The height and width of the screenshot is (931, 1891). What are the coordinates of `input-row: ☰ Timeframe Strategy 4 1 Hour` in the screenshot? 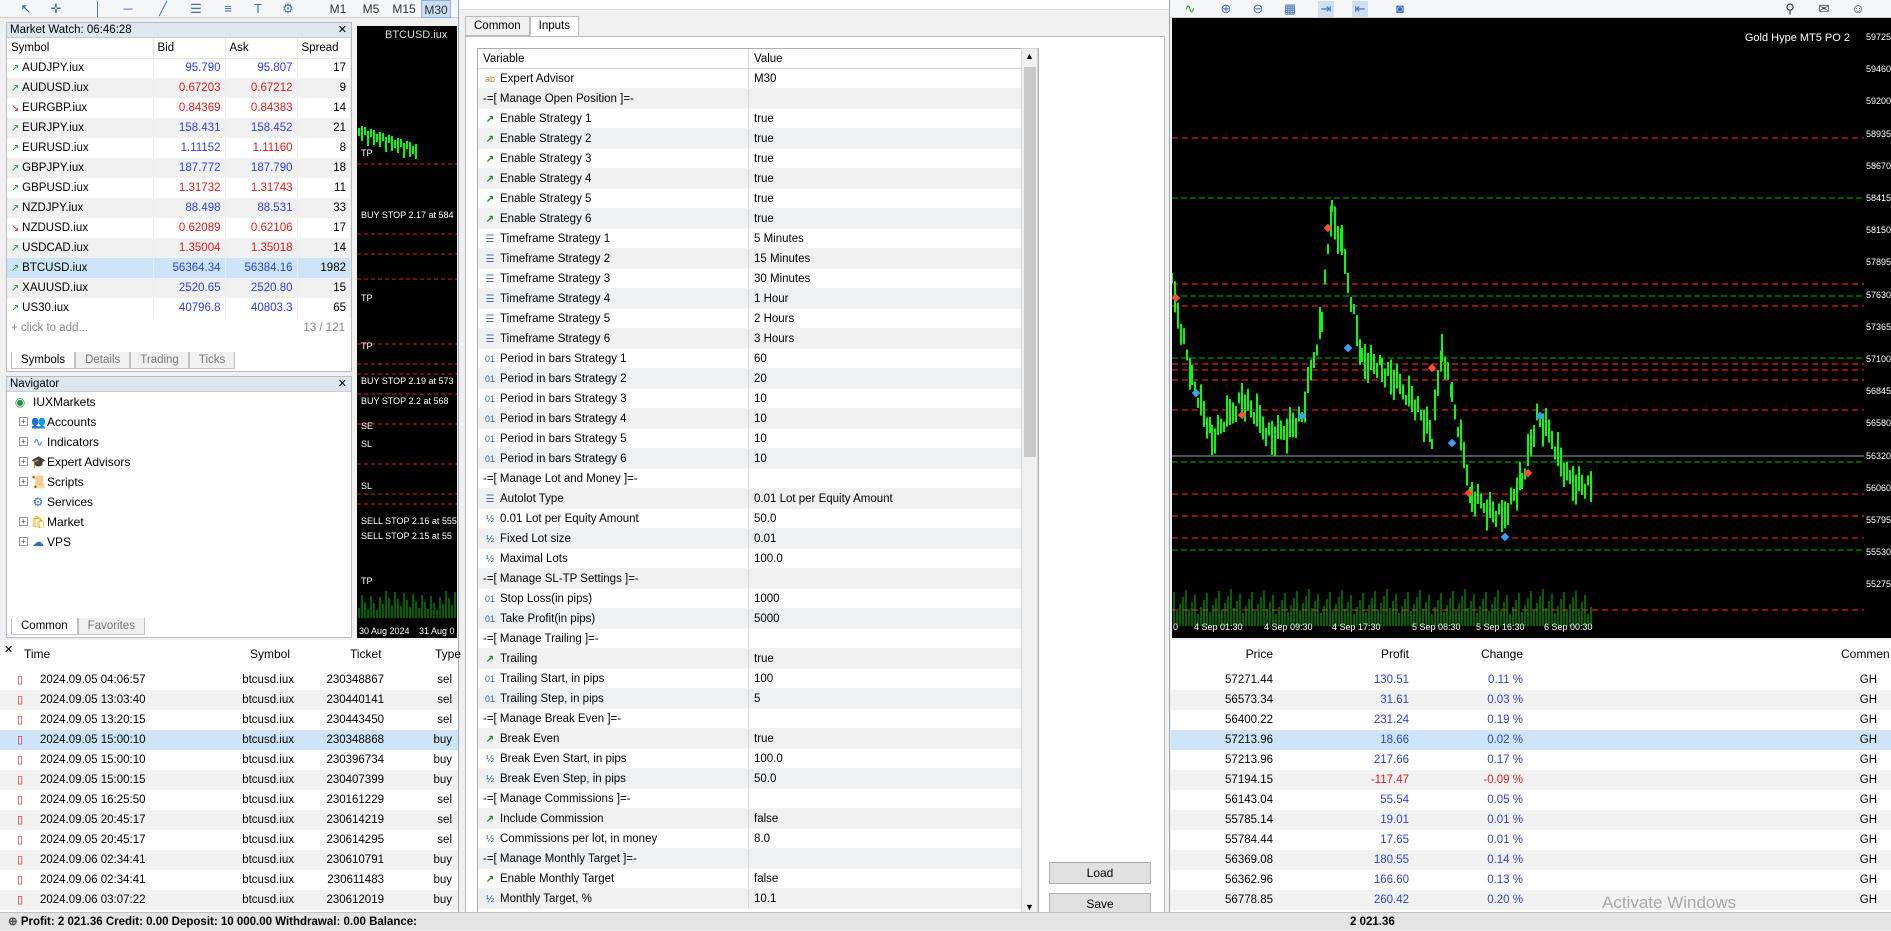 It's located at (758, 299).